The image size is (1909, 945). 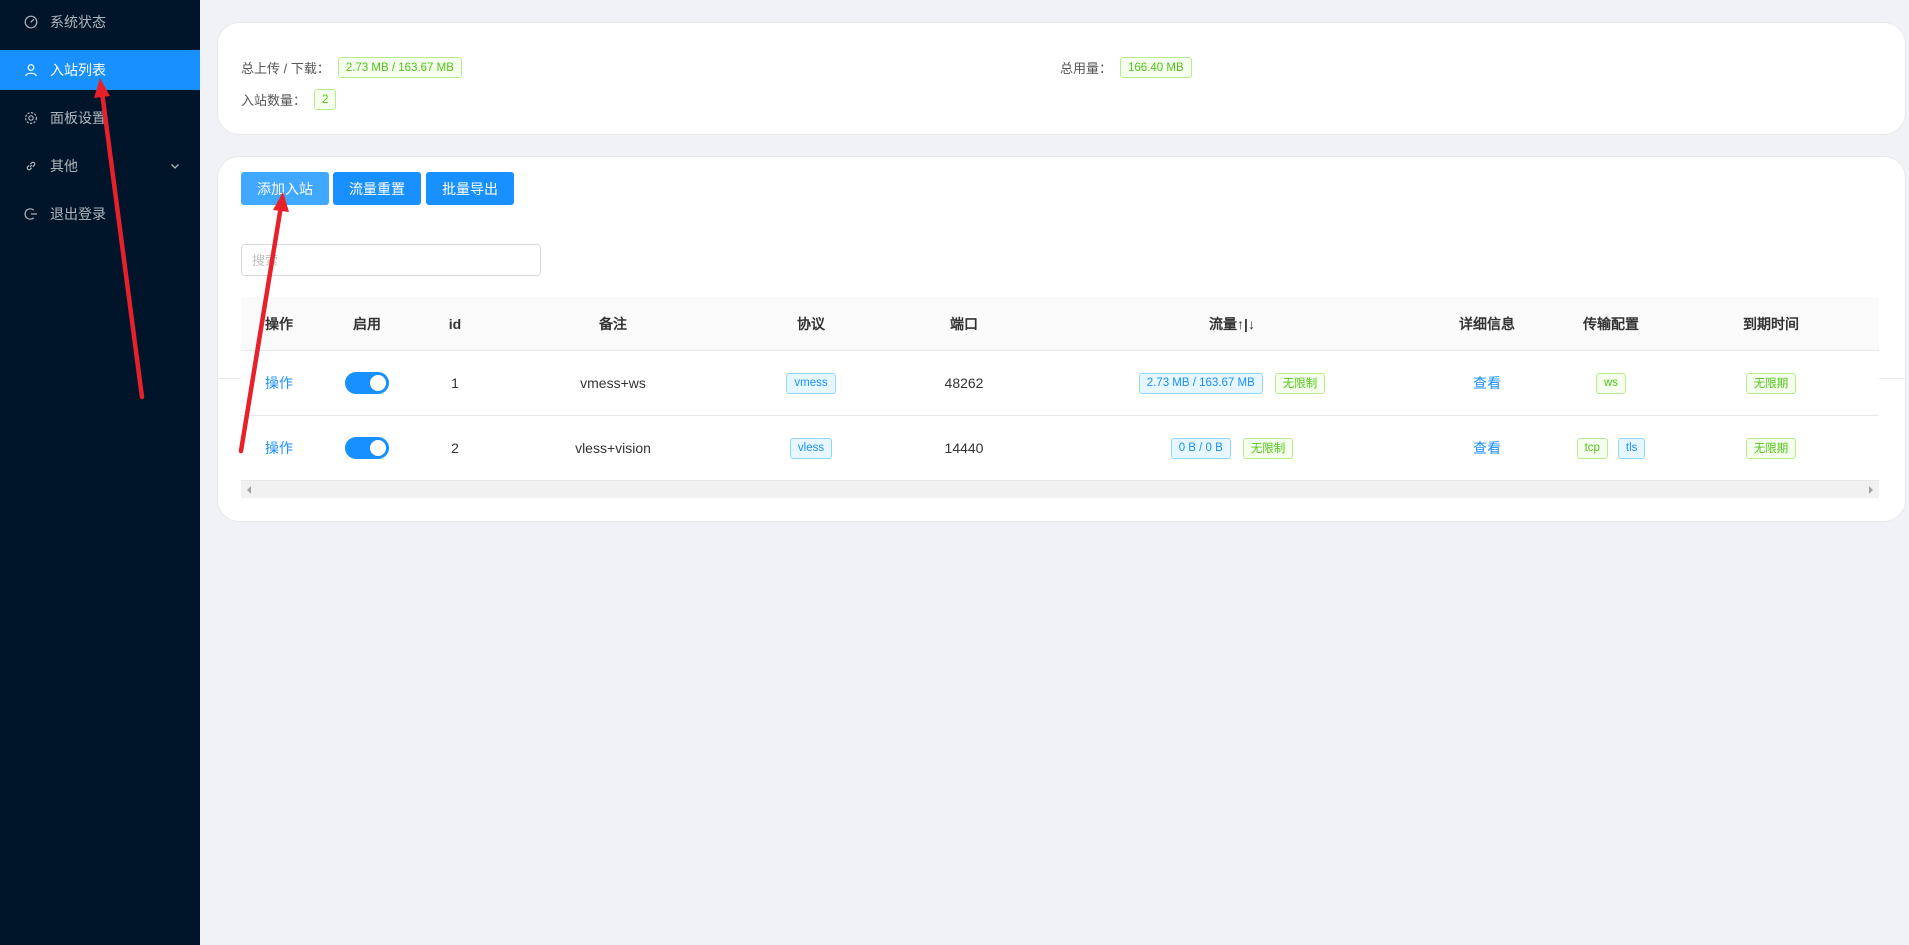 I want to click on transport-tag: ws, so click(x=1611, y=383).